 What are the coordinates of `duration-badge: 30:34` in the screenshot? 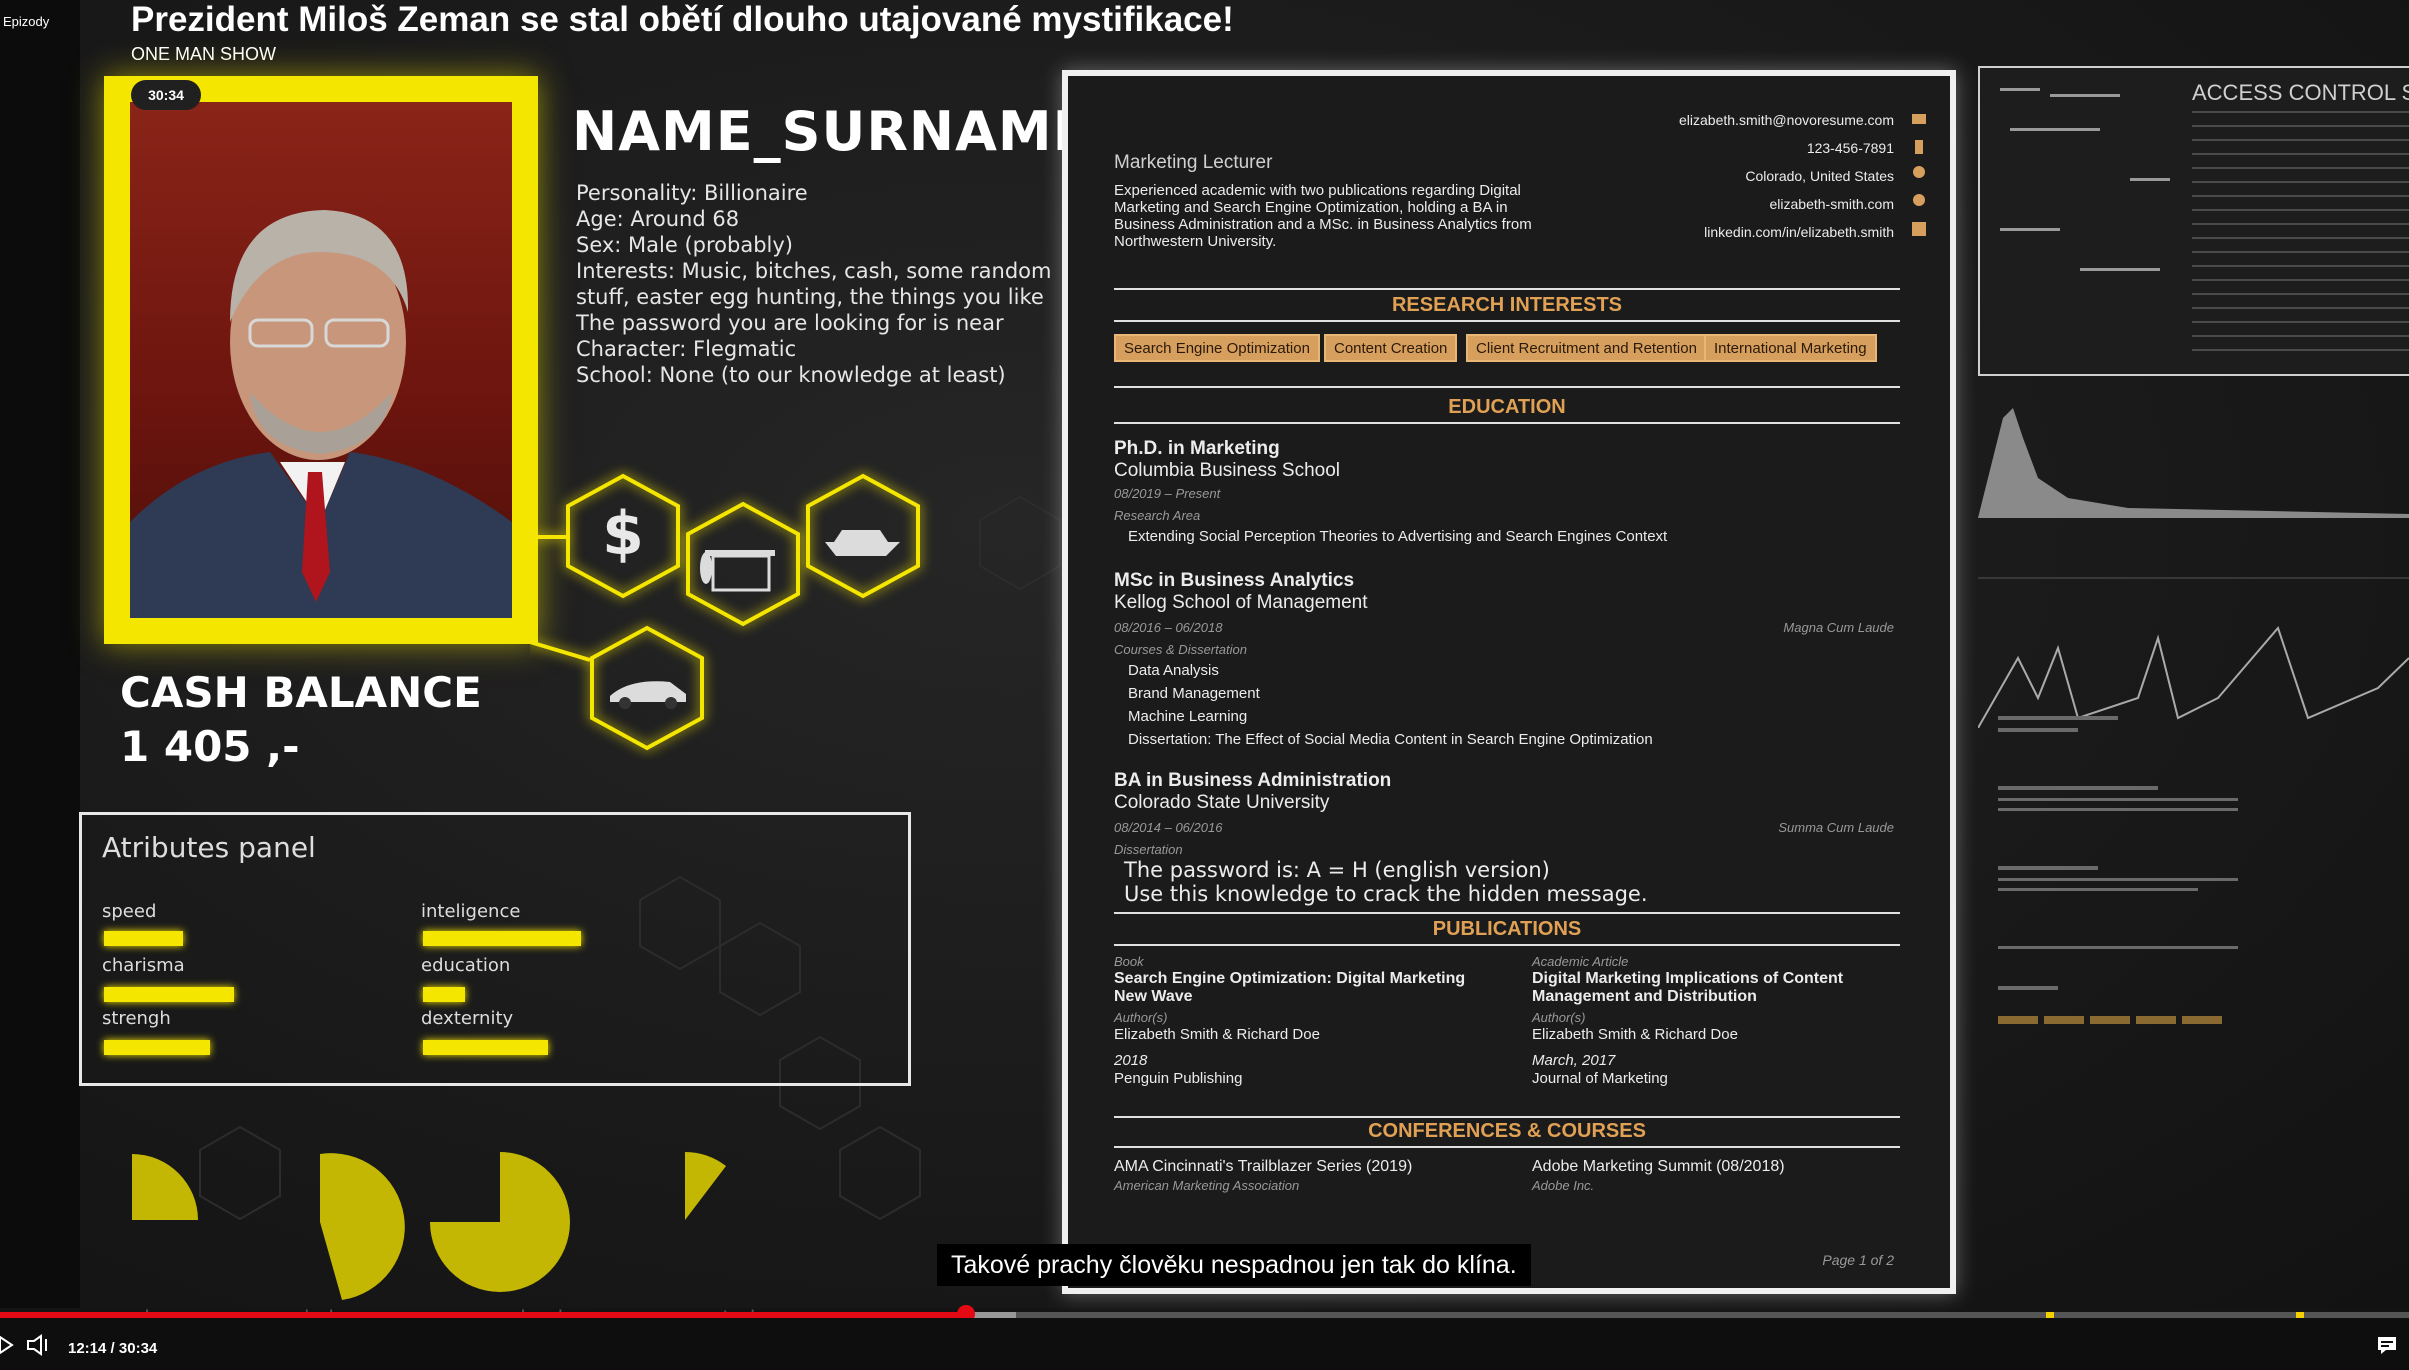 It's located at (166, 95).